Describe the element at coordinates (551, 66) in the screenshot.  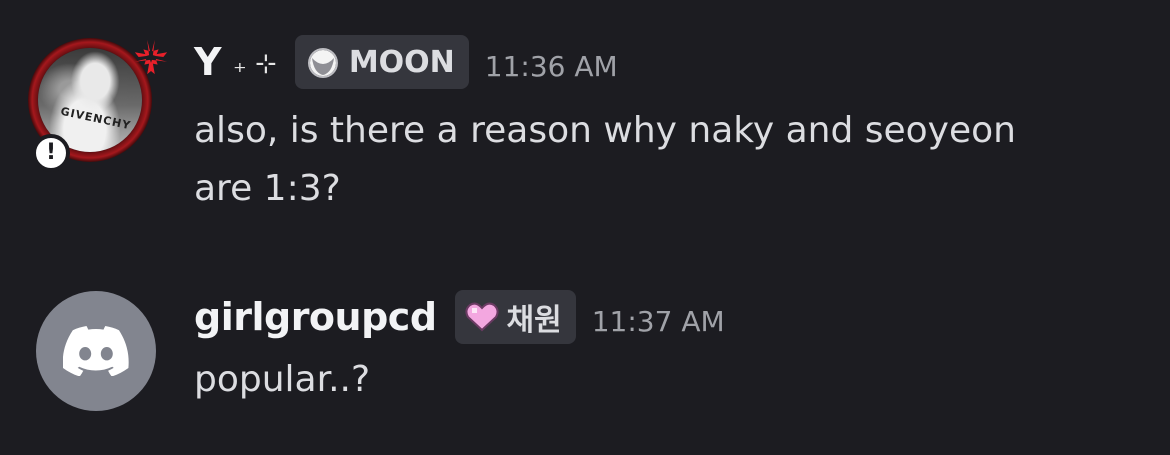
I see `timestamp: 11:36 AM` at that location.